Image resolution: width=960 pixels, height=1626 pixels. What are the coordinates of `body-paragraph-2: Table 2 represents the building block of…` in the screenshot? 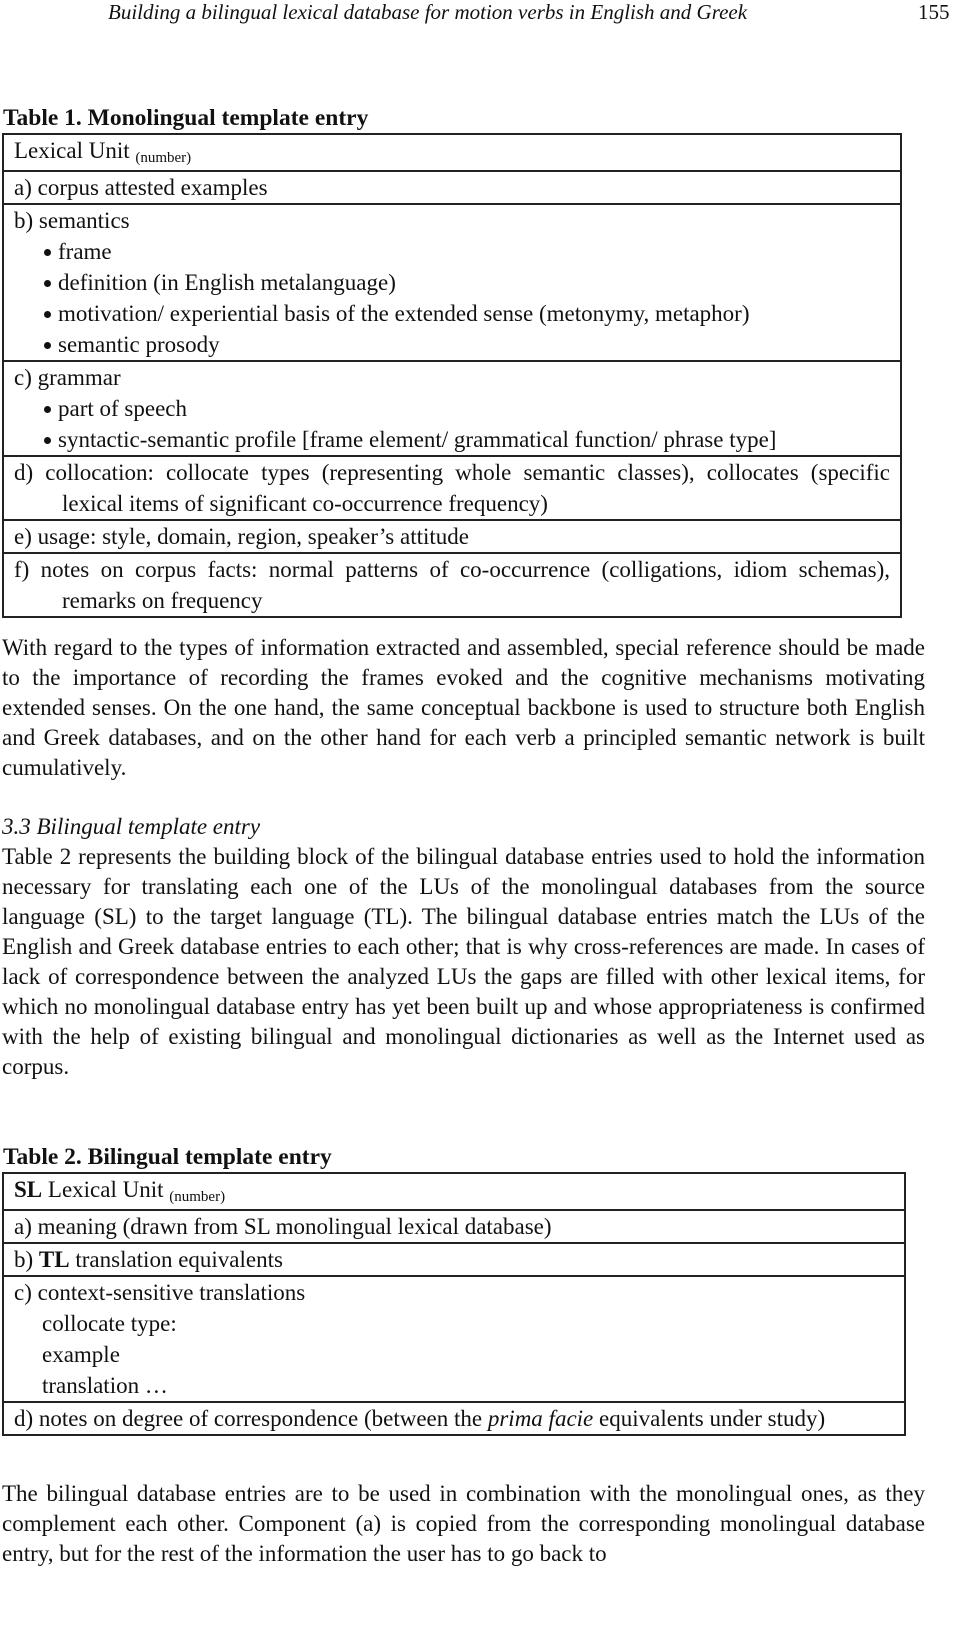 It's located at (463, 961).